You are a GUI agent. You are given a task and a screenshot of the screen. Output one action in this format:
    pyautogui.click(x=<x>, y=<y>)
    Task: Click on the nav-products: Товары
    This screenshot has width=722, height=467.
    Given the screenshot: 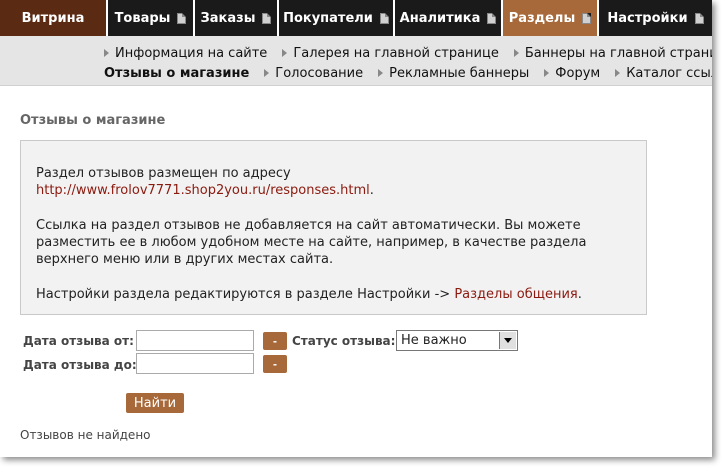 What is the action you would take?
    pyautogui.click(x=151, y=18)
    